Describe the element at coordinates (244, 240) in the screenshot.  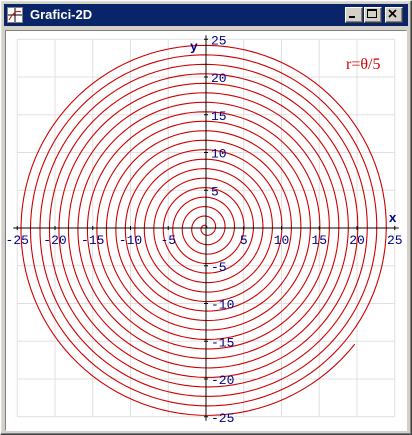
I see `x-tick-label: 5` at that location.